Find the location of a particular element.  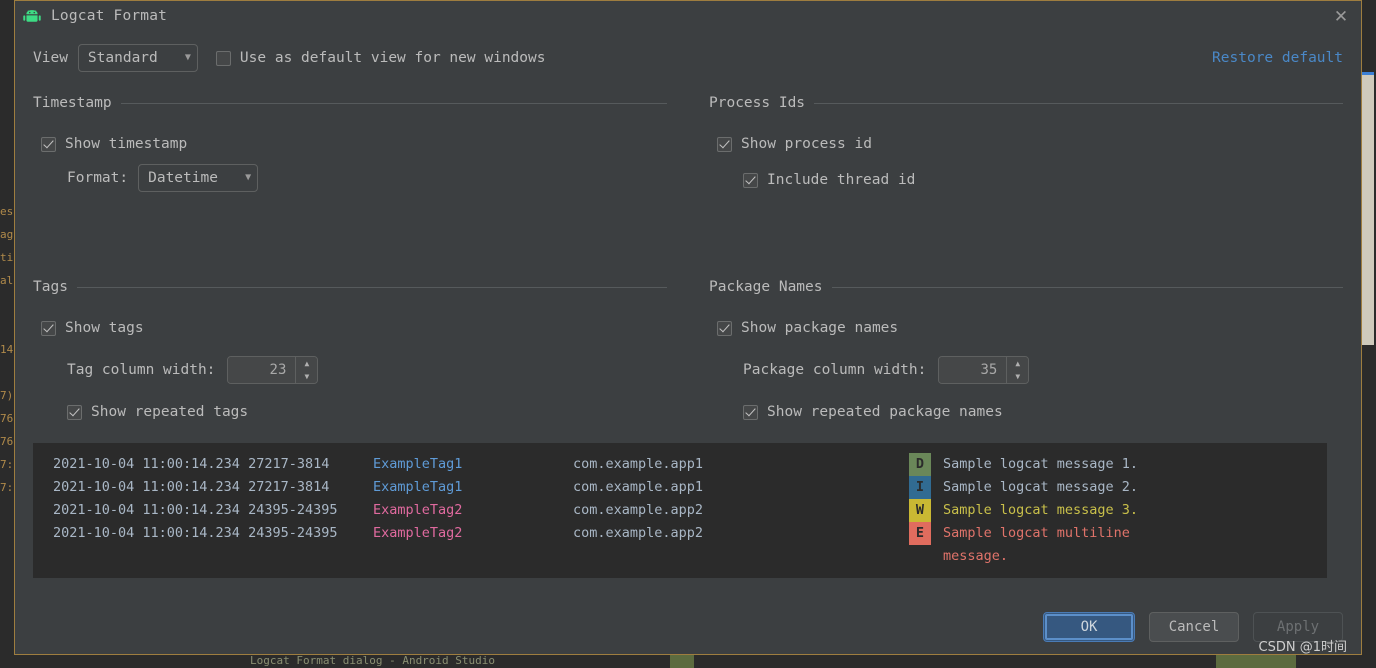

timestamp-format-select: Datetime ▼ is located at coordinates (198, 178).